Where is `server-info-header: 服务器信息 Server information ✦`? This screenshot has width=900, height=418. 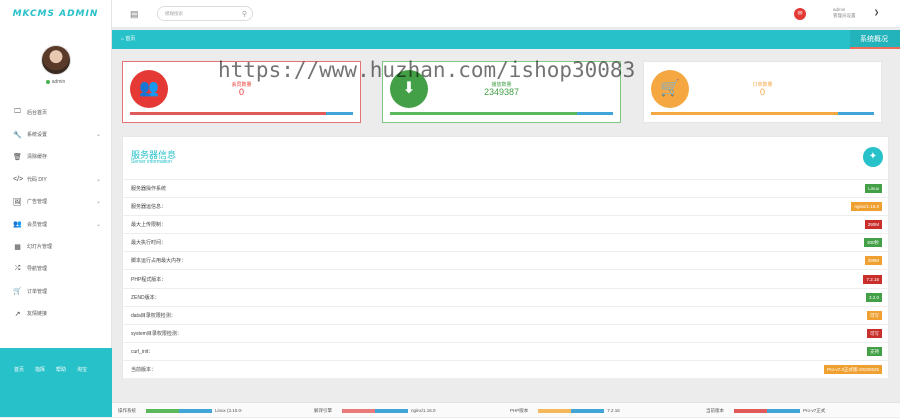 server-info-header: 服务器信息 Server information ✦ is located at coordinates (505, 158).